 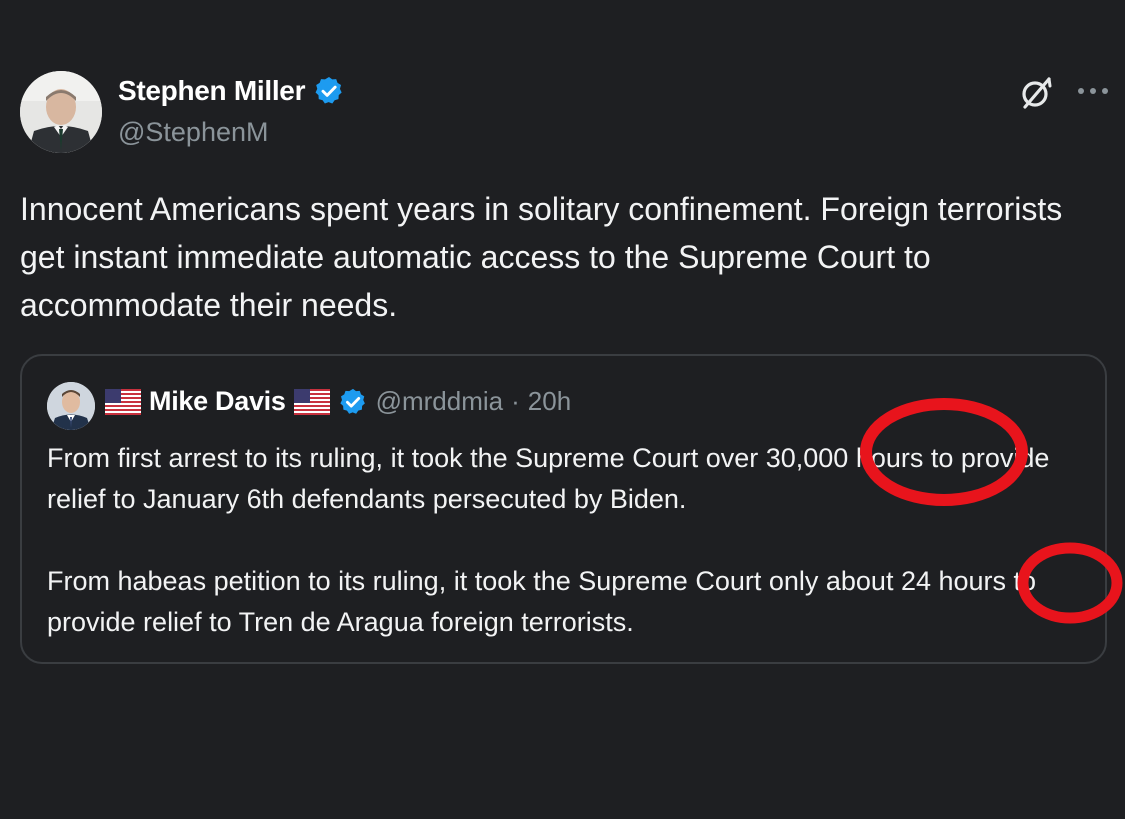 What do you see at coordinates (61, 112) in the screenshot?
I see `author-avatar` at bounding box center [61, 112].